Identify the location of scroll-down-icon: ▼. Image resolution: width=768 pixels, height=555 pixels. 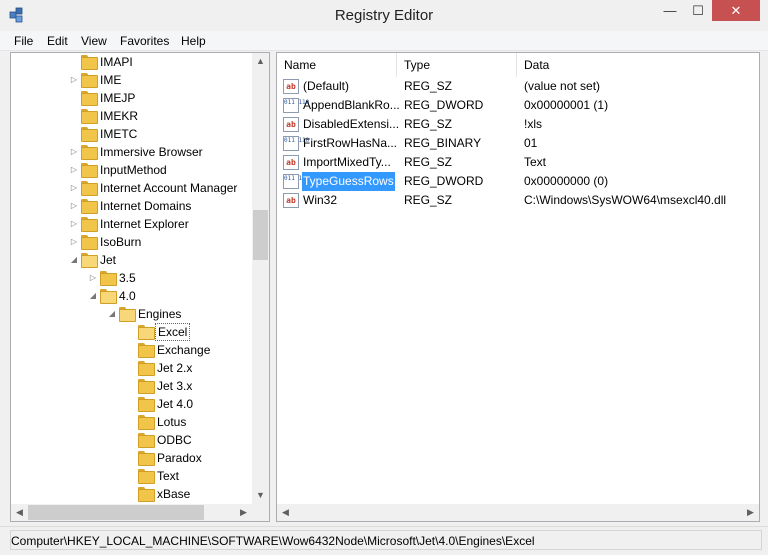
(260, 495).